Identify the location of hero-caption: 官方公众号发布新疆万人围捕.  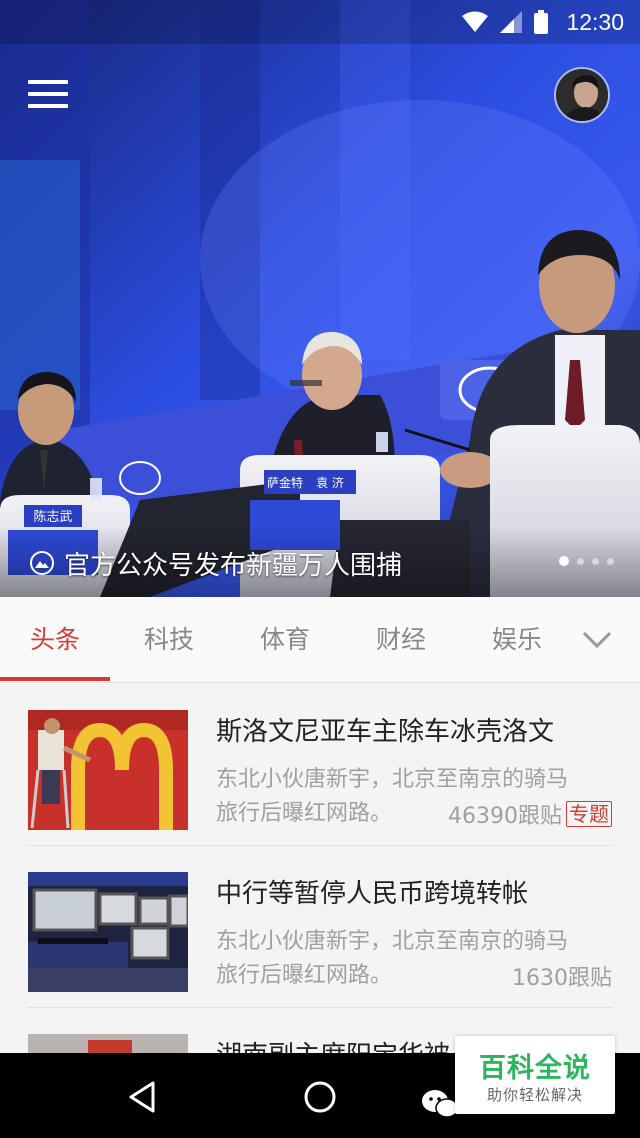
(216, 563).